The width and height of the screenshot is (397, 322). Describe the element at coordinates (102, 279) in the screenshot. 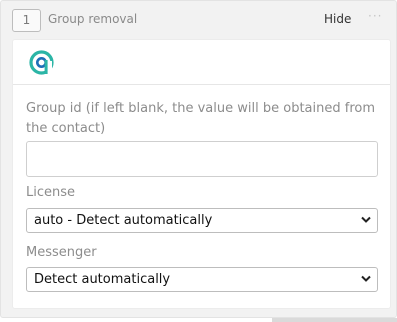

I see `messenger-selected-value: Detect automatically` at that location.